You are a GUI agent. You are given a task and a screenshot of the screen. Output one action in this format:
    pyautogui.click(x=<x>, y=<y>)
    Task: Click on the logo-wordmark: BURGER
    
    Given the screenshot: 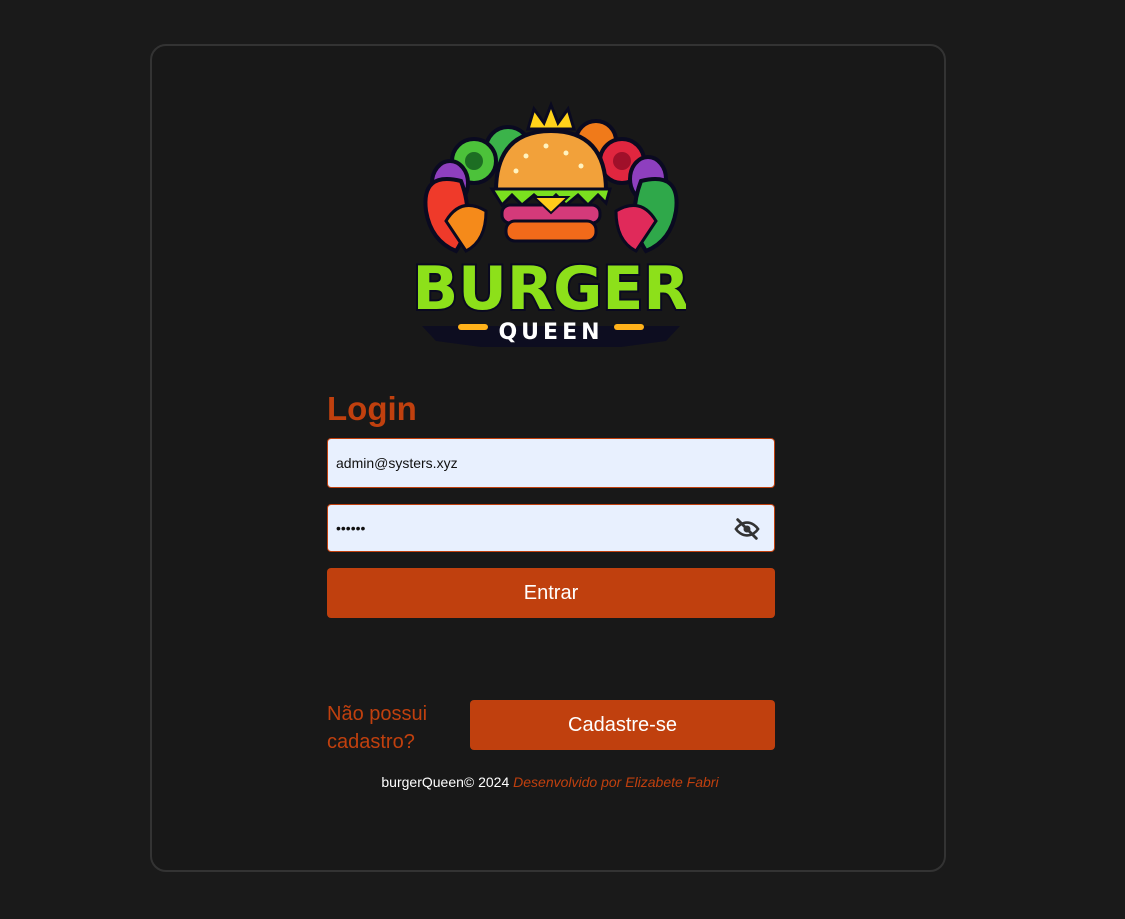 What is the action you would take?
    pyautogui.click(x=551, y=289)
    